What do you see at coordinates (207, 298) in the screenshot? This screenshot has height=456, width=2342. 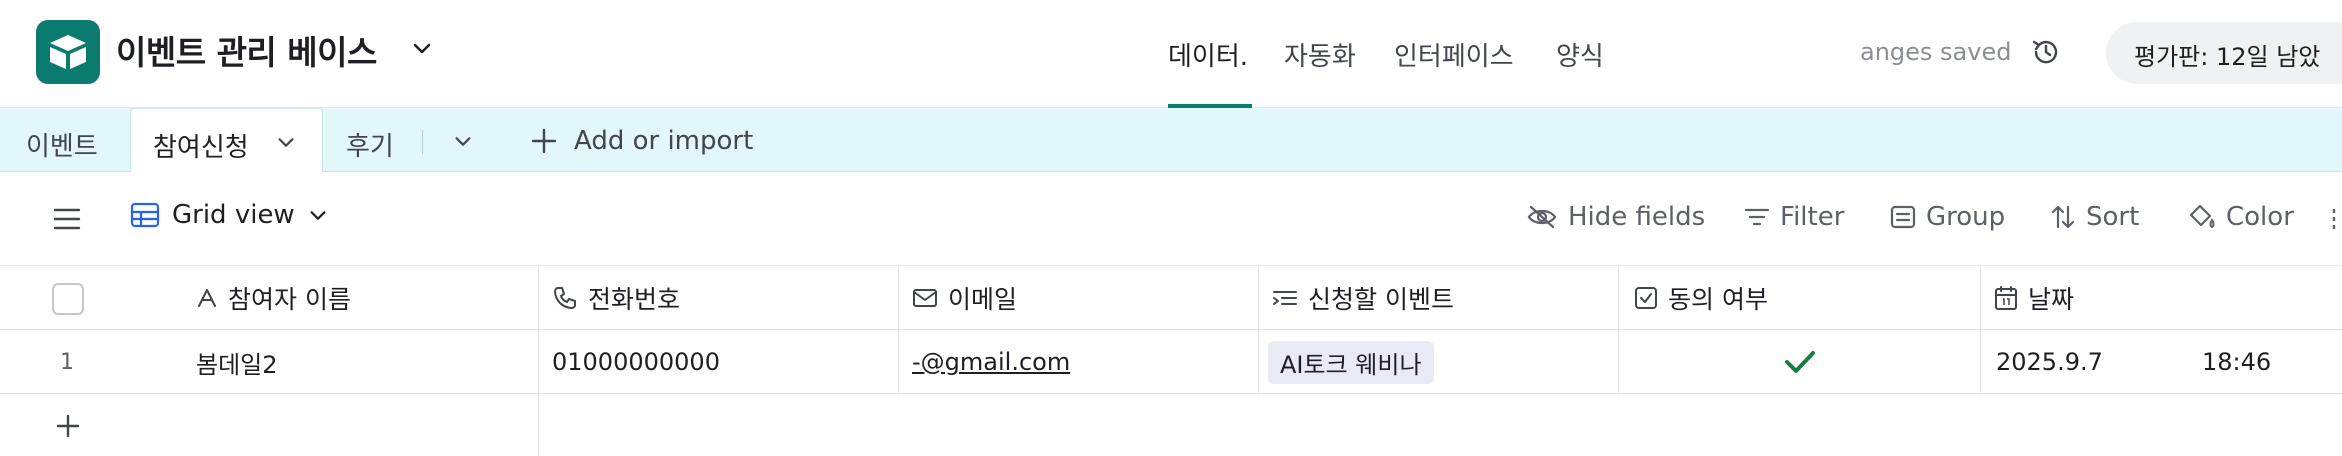 I see `text-field-icon` at bounding box center [207, 298].